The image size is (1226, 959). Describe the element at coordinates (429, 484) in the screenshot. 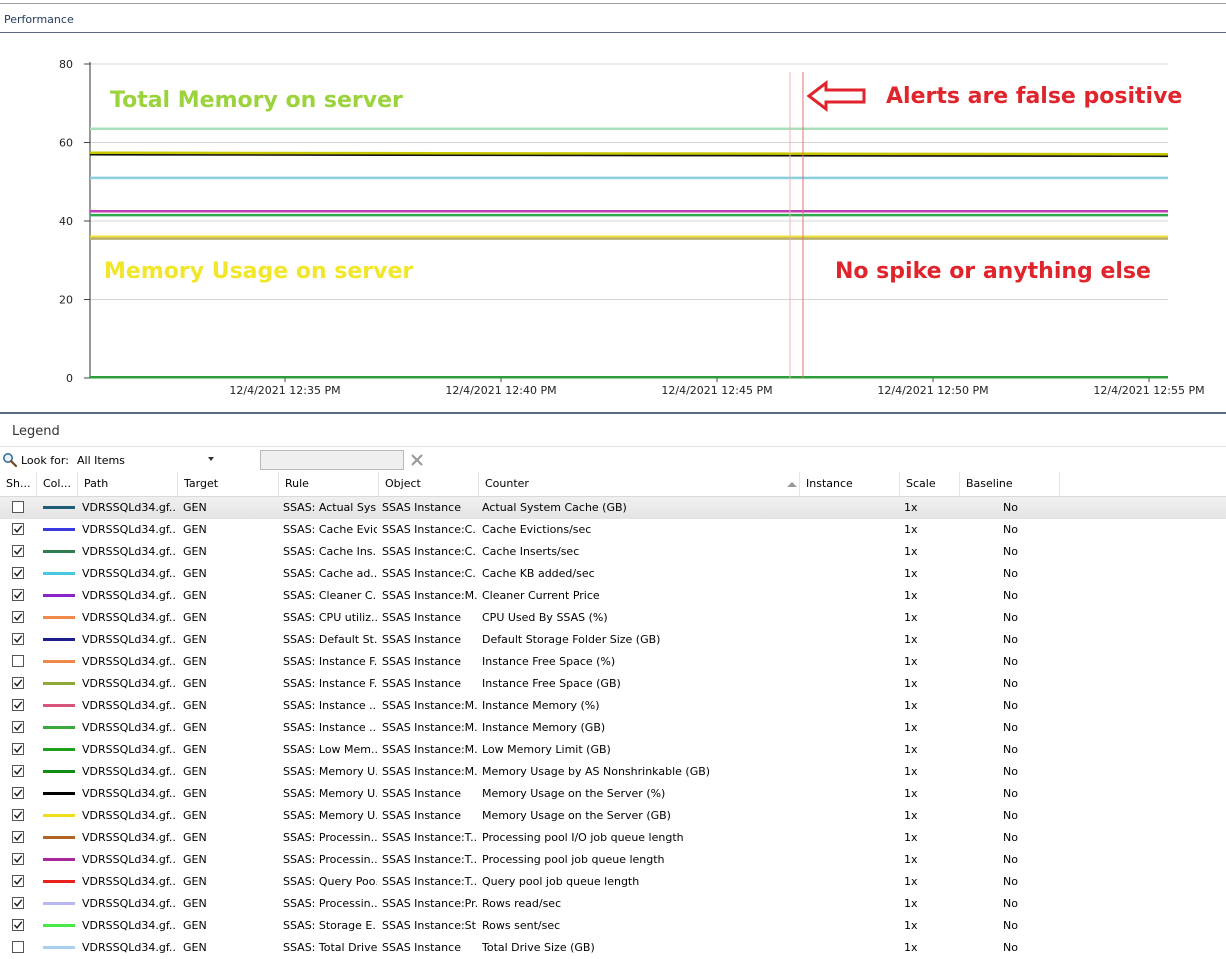

I see `column-header-object: Object` at that location.